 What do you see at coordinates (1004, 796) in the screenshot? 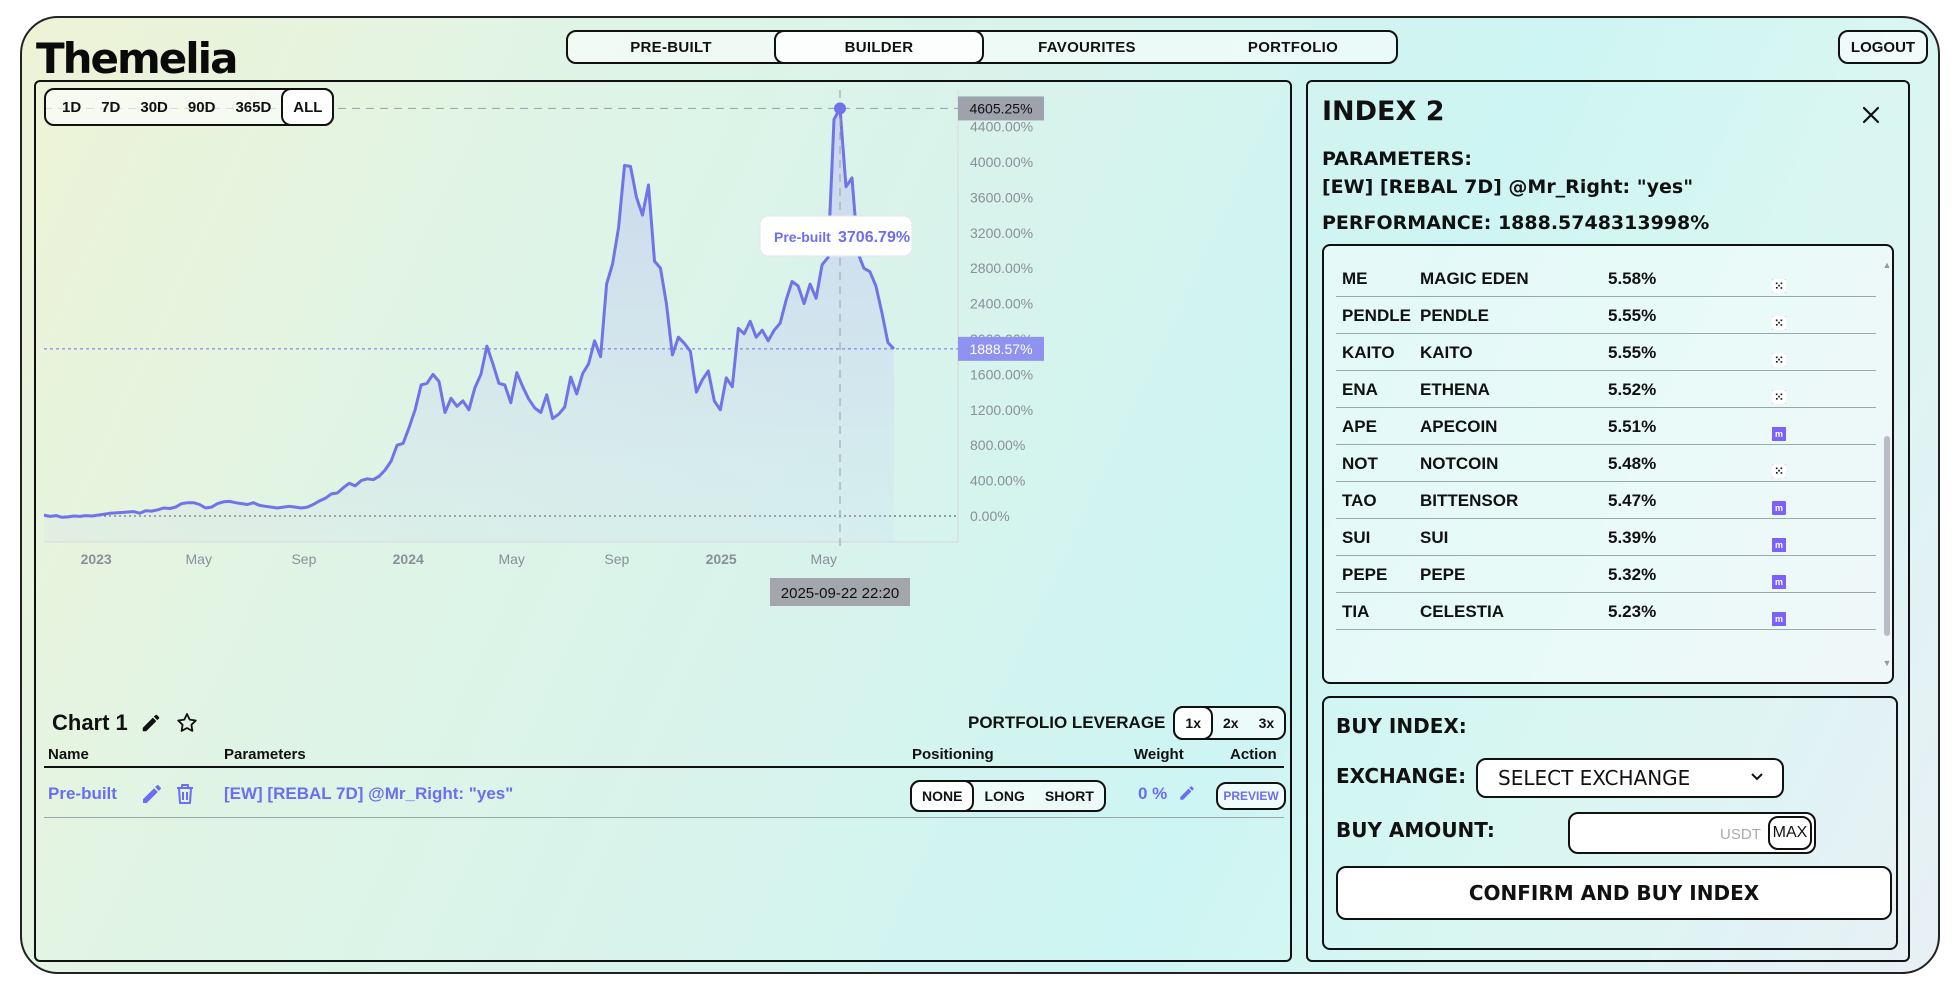
I see `positioning-long: LONG` at bounding box center [1004, 796].